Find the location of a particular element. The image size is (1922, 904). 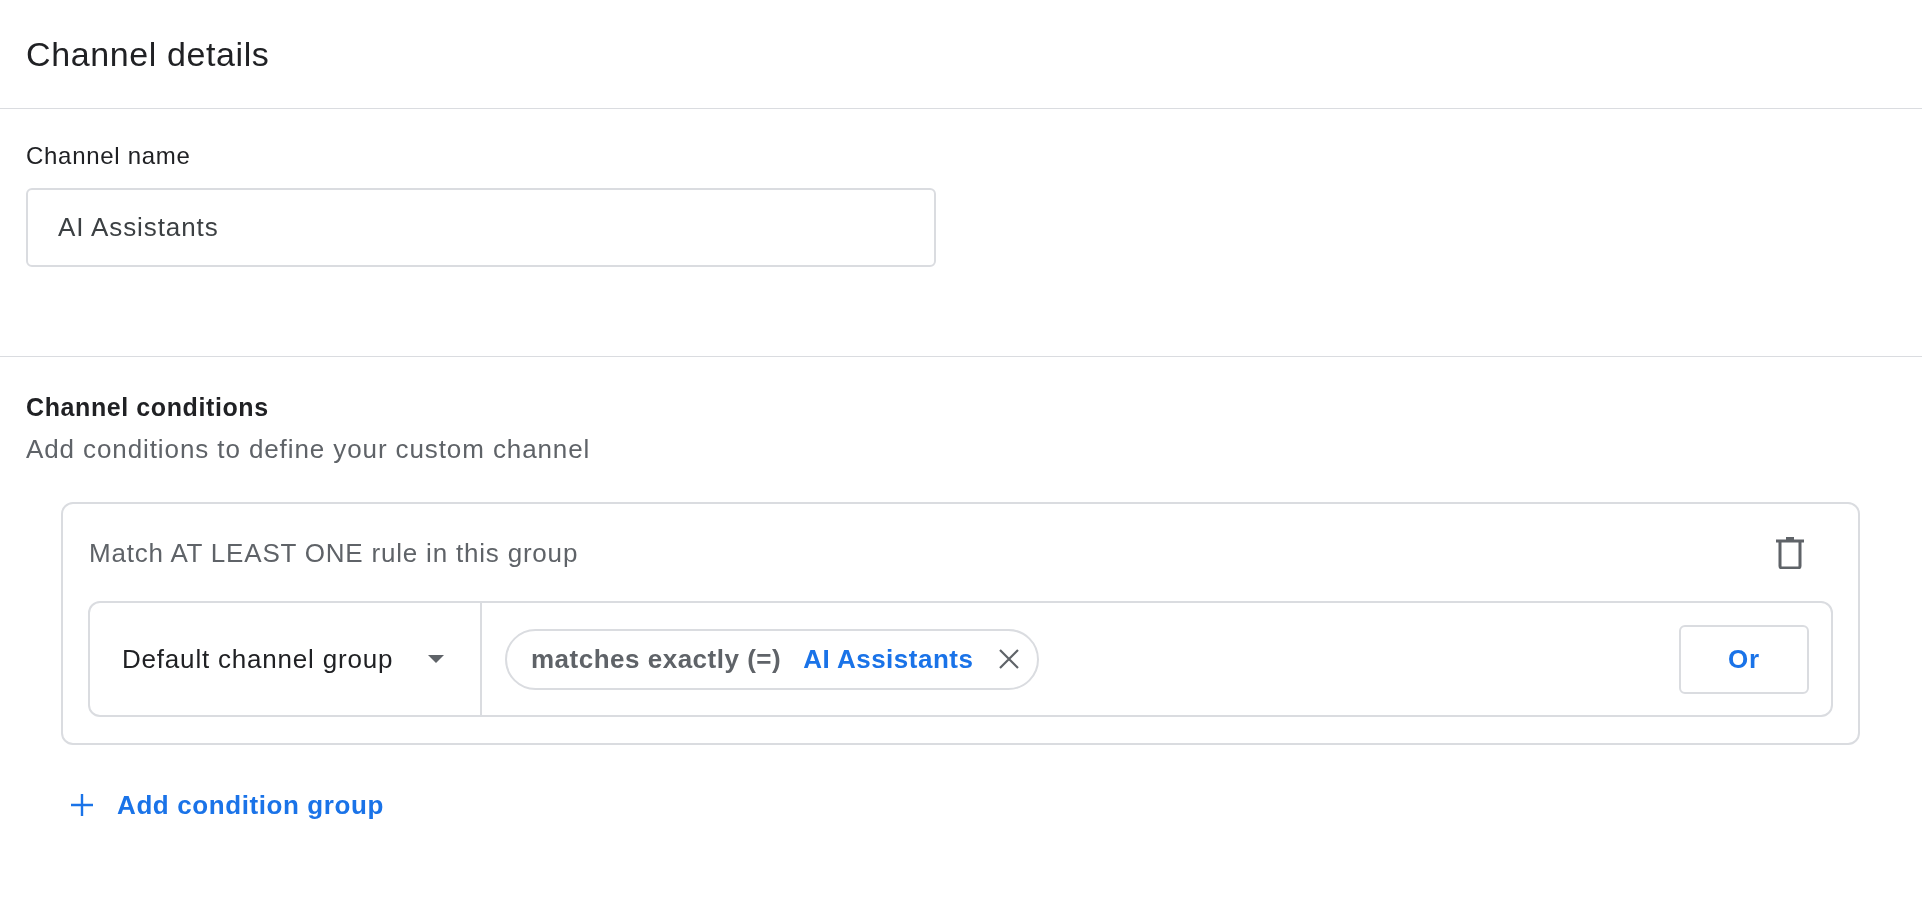

close-icon is located at coordinates (1009, 659).